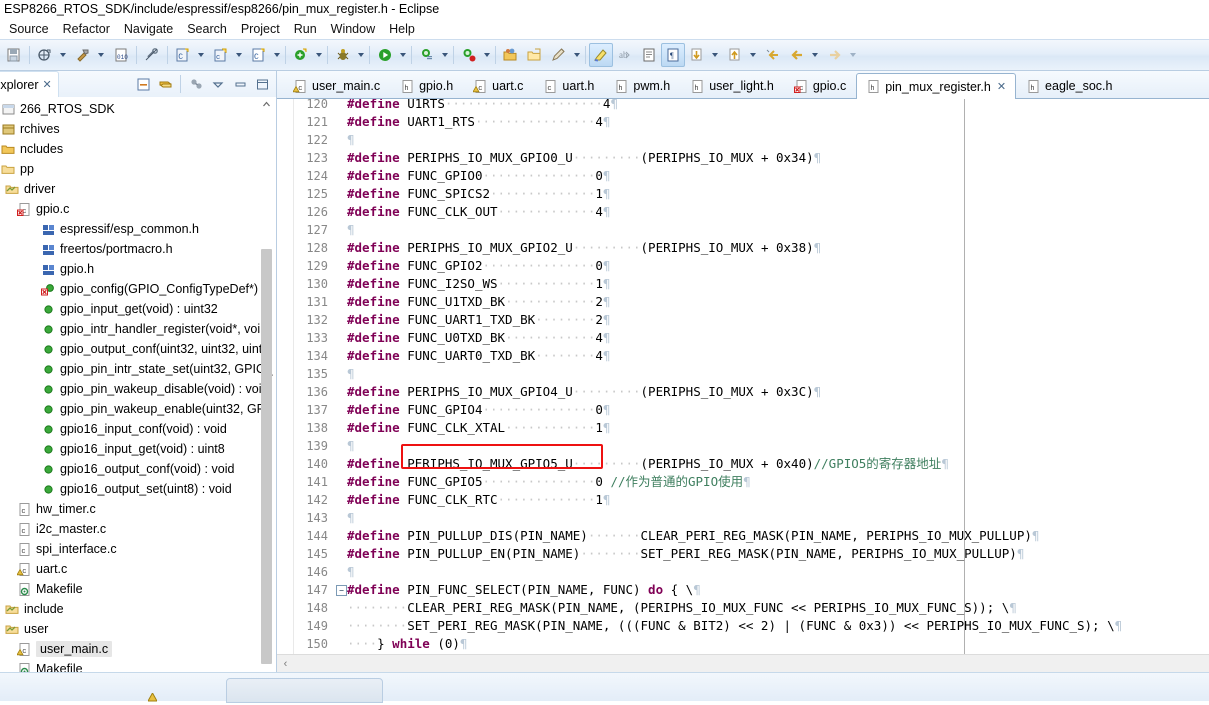  I want to click on menu-navigate: Navigate, so click(148, 29).